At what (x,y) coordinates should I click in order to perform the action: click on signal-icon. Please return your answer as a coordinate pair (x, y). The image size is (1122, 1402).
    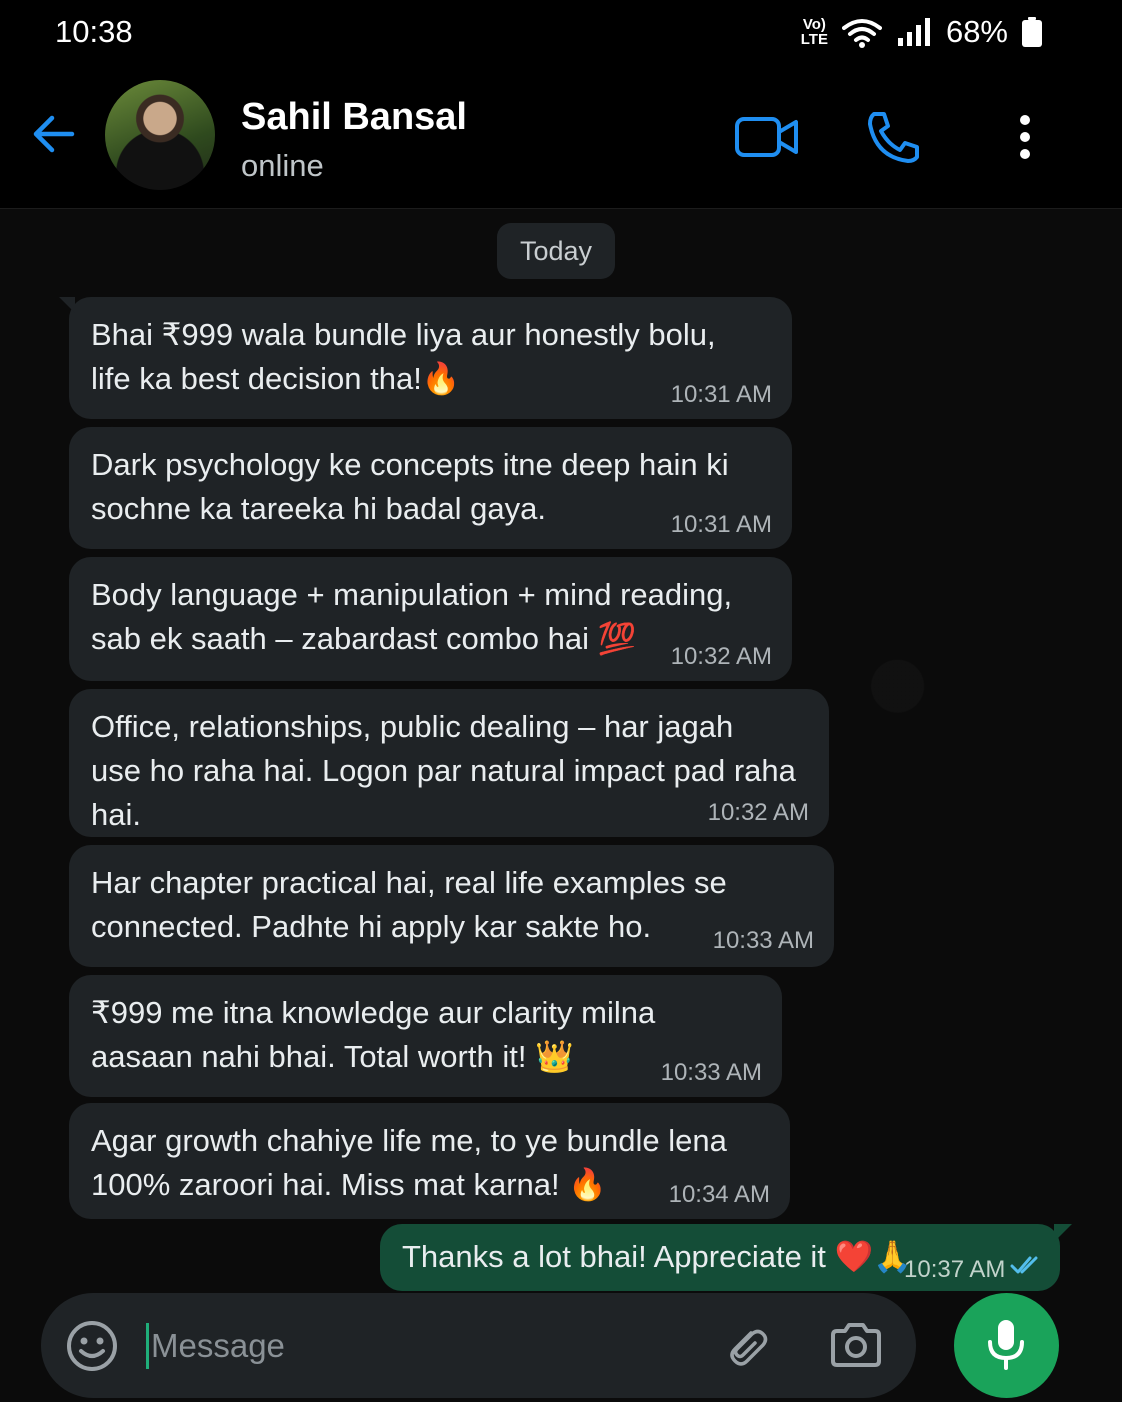
    Looking at the image, I should click on (913, 32).